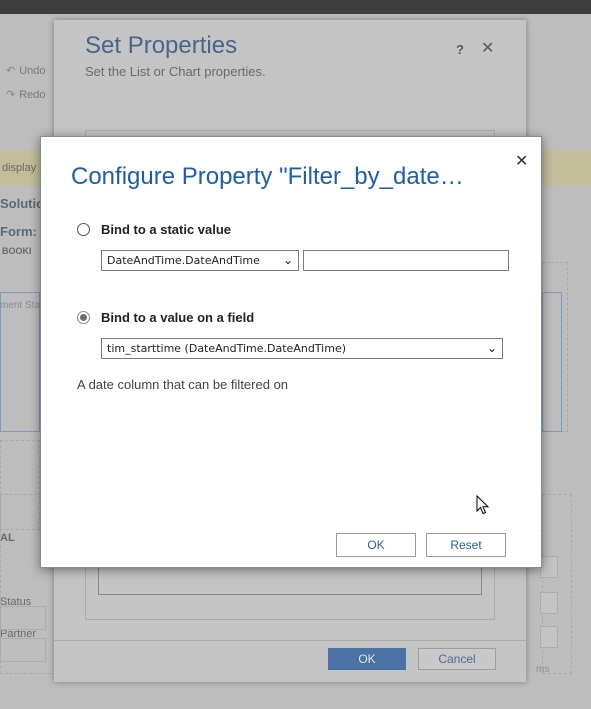 Image resolution: width=591 pixels, height=709 pixels. Describe the element at coordinates (483, 505) in the screenshot. I see `mouse-pointer-icon` at that location.